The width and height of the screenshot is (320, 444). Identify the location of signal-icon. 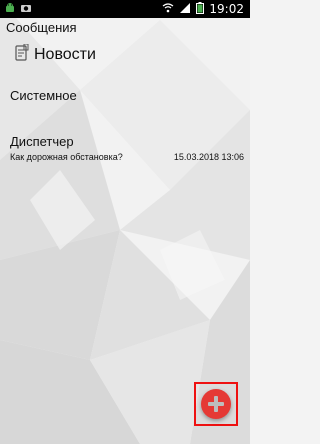
(185, 9).